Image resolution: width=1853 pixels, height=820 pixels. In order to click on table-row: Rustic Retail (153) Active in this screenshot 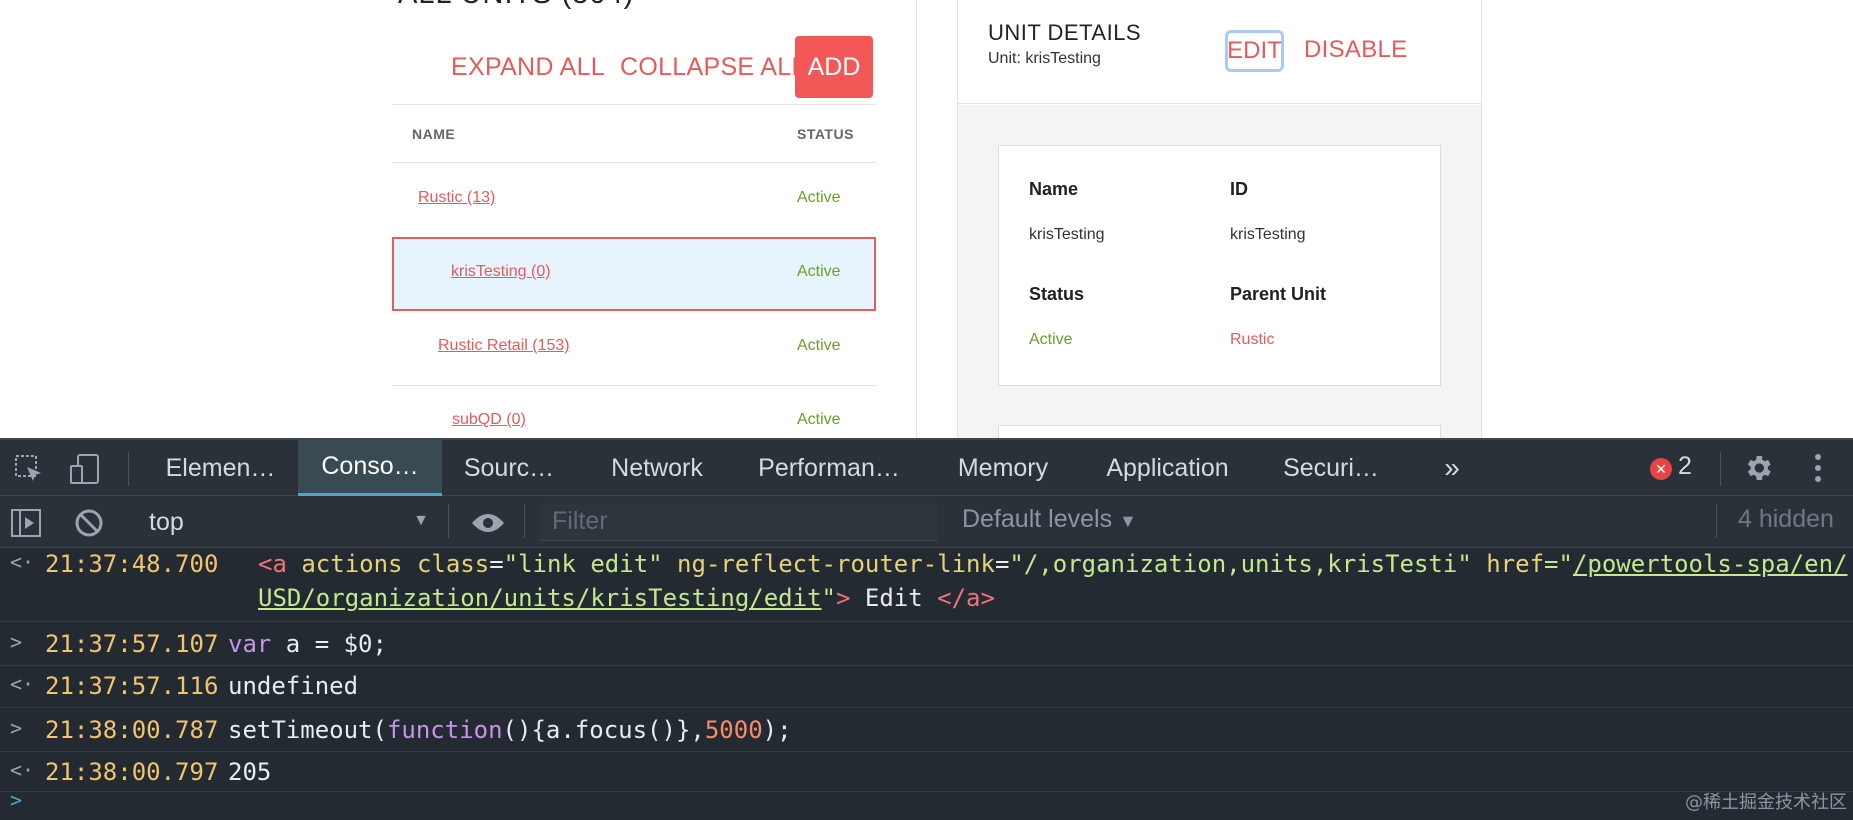, I will do `click(634, 348)`.